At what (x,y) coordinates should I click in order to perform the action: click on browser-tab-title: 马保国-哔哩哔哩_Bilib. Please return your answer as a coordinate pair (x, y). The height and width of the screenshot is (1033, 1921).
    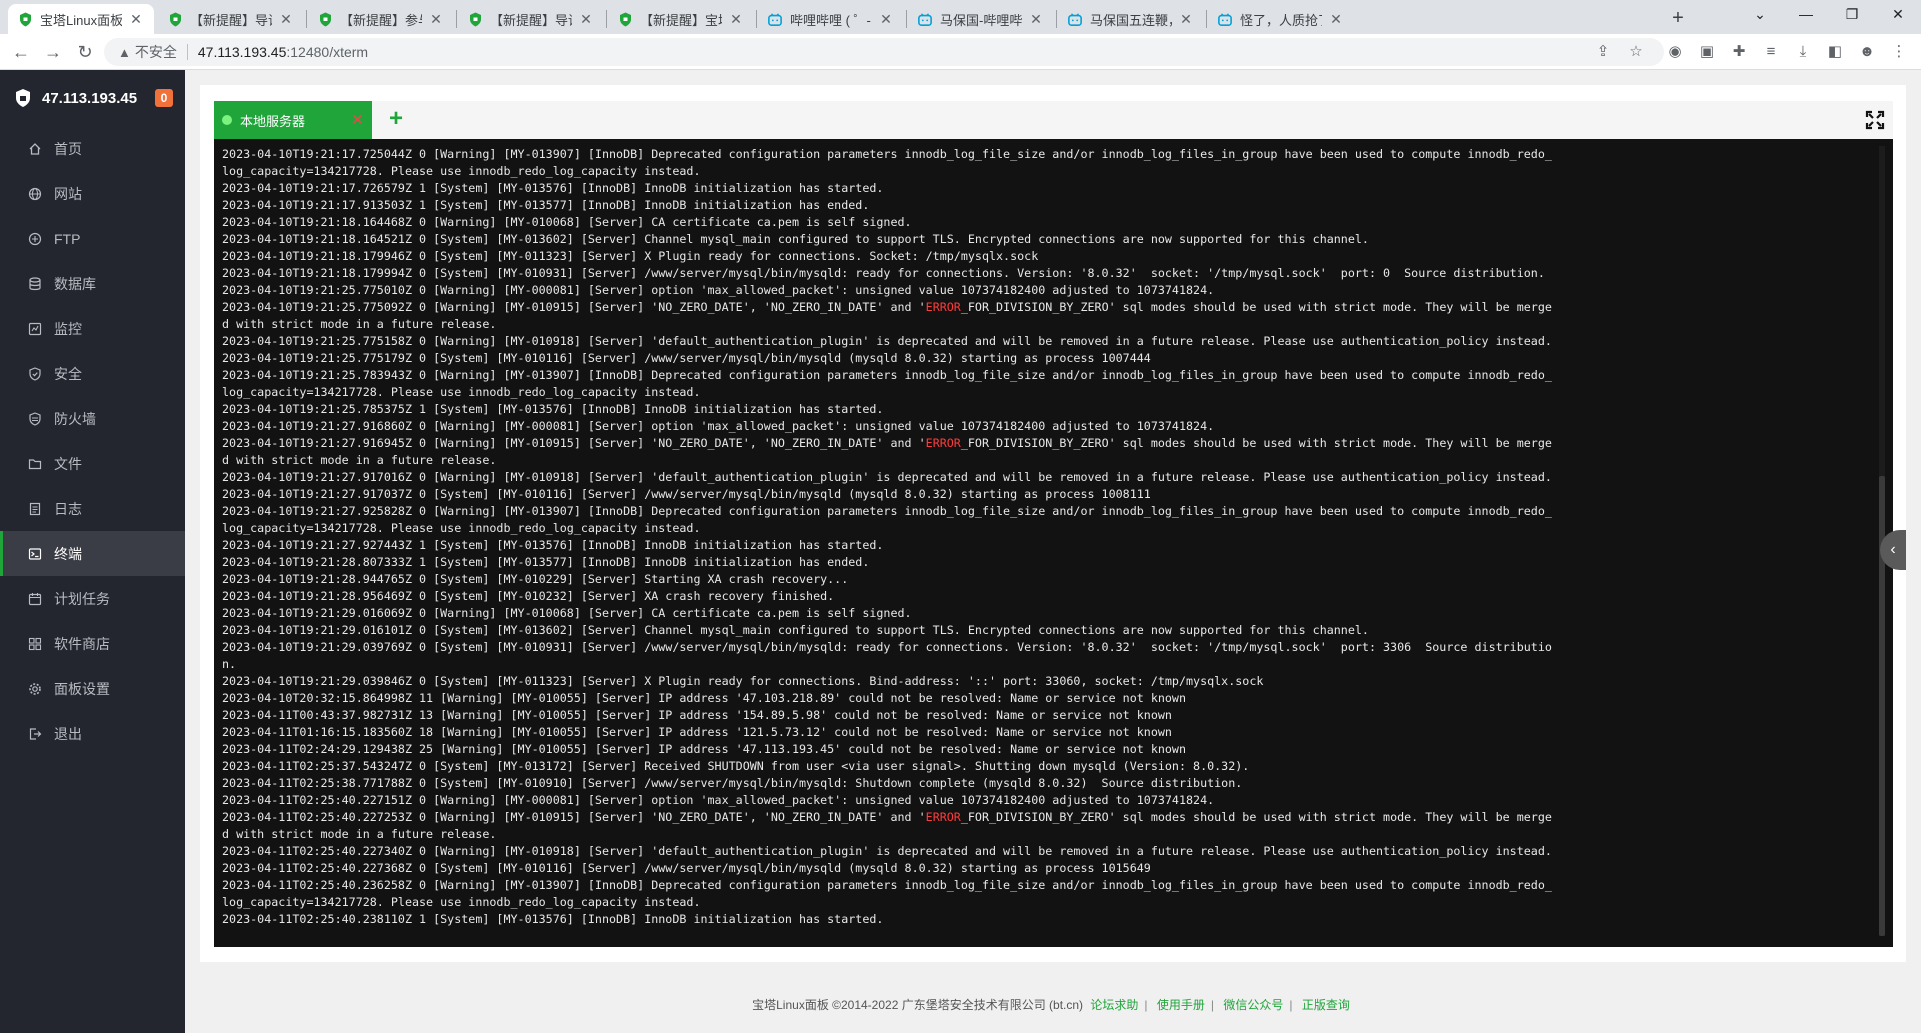
    Looking at the image, I should click on (981, 20).